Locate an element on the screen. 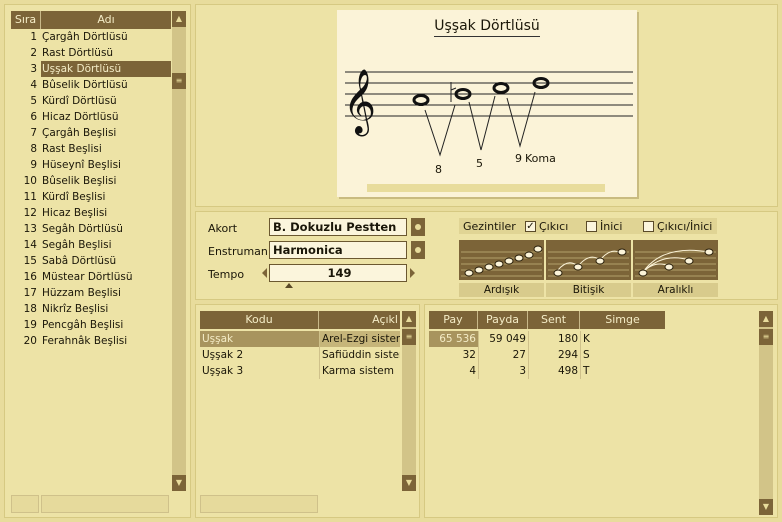 The image size is (782, 522). tempo-increase-icon is located at coordinates (412, 273).